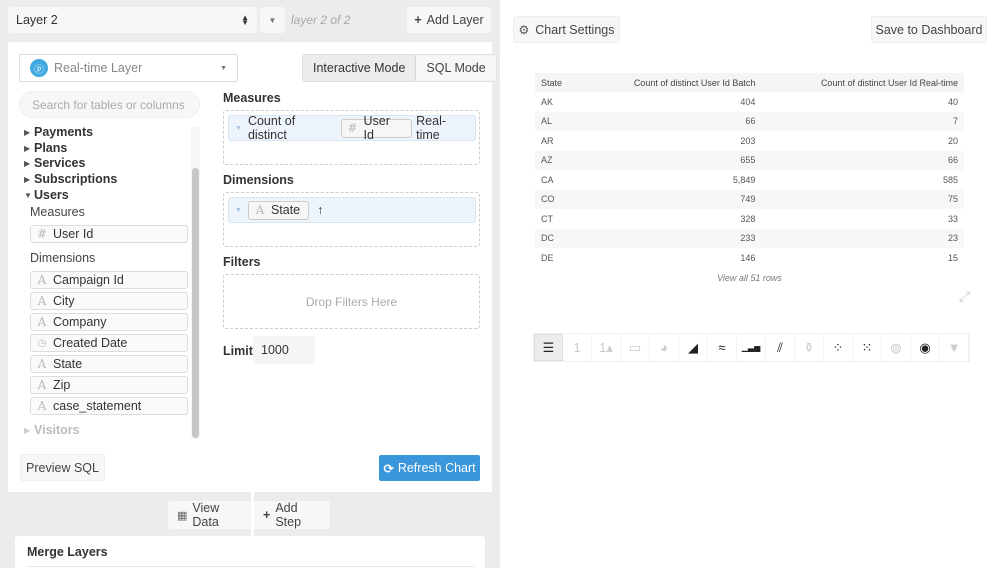 Image resolution: width=1000 pixels, height=576 pixels. I want to click on filters-title: Filters, so click(242, 262).